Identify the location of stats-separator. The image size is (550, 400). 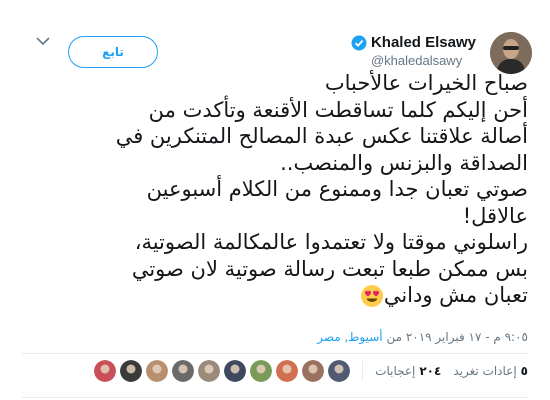
(363, 371).